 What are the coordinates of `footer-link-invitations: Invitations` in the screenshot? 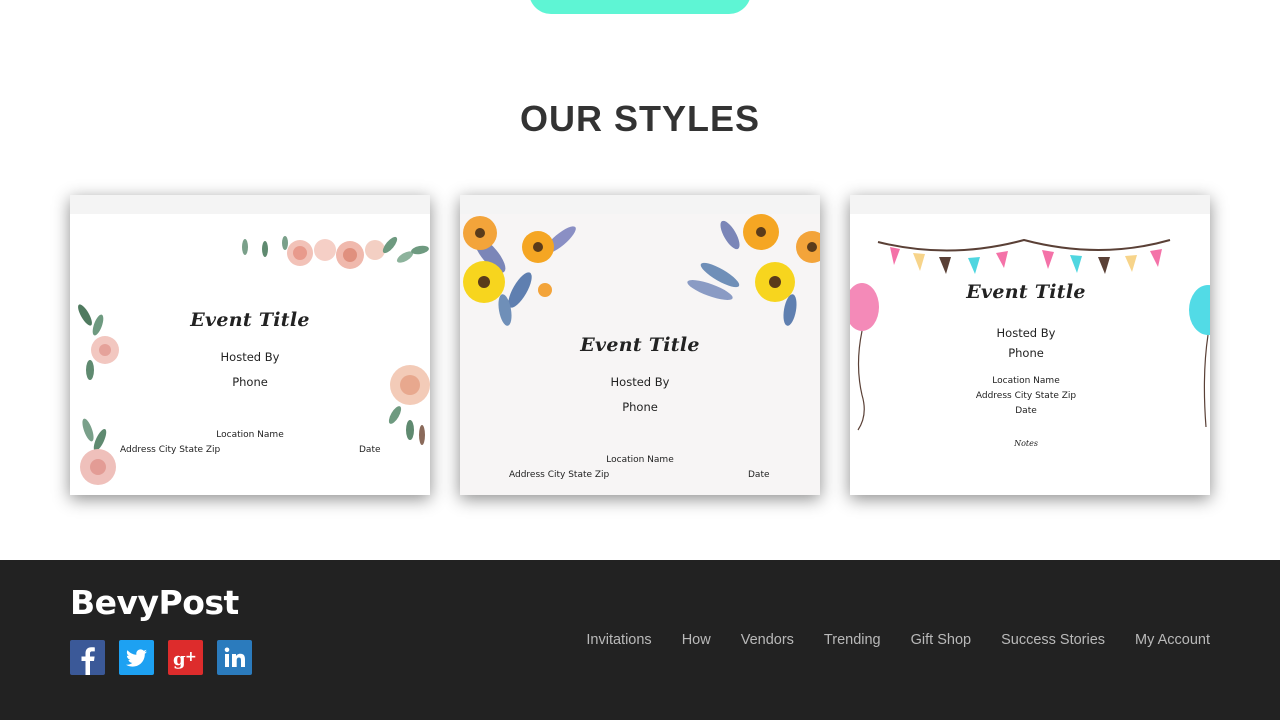 It's located at (618, 640).